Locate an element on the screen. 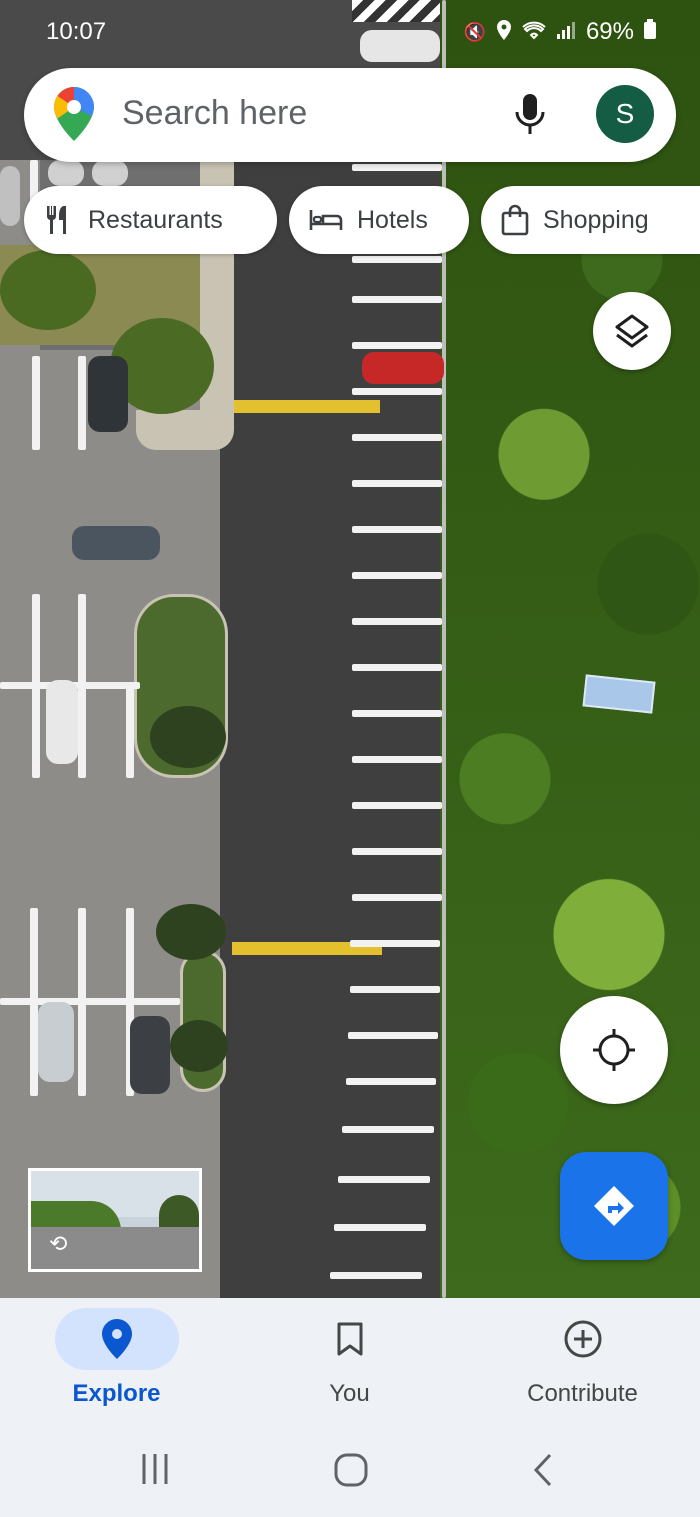  tab-explore: Explore is located at coordinates (116, 1363).